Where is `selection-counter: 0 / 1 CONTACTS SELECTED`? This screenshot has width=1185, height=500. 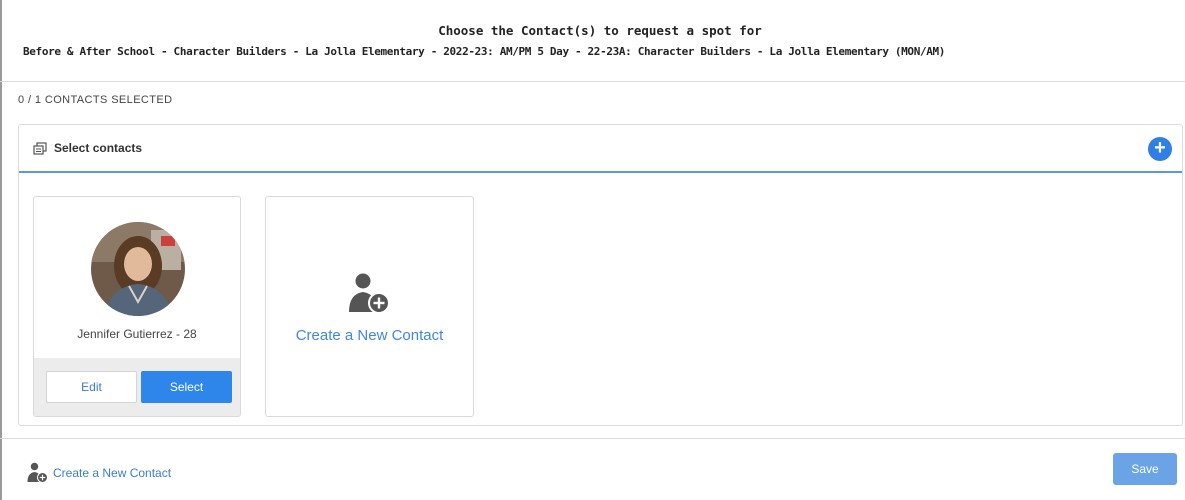
selection-counter: 0 / 1 CONTACTS SELECTED is located at coordinates (95, 100).